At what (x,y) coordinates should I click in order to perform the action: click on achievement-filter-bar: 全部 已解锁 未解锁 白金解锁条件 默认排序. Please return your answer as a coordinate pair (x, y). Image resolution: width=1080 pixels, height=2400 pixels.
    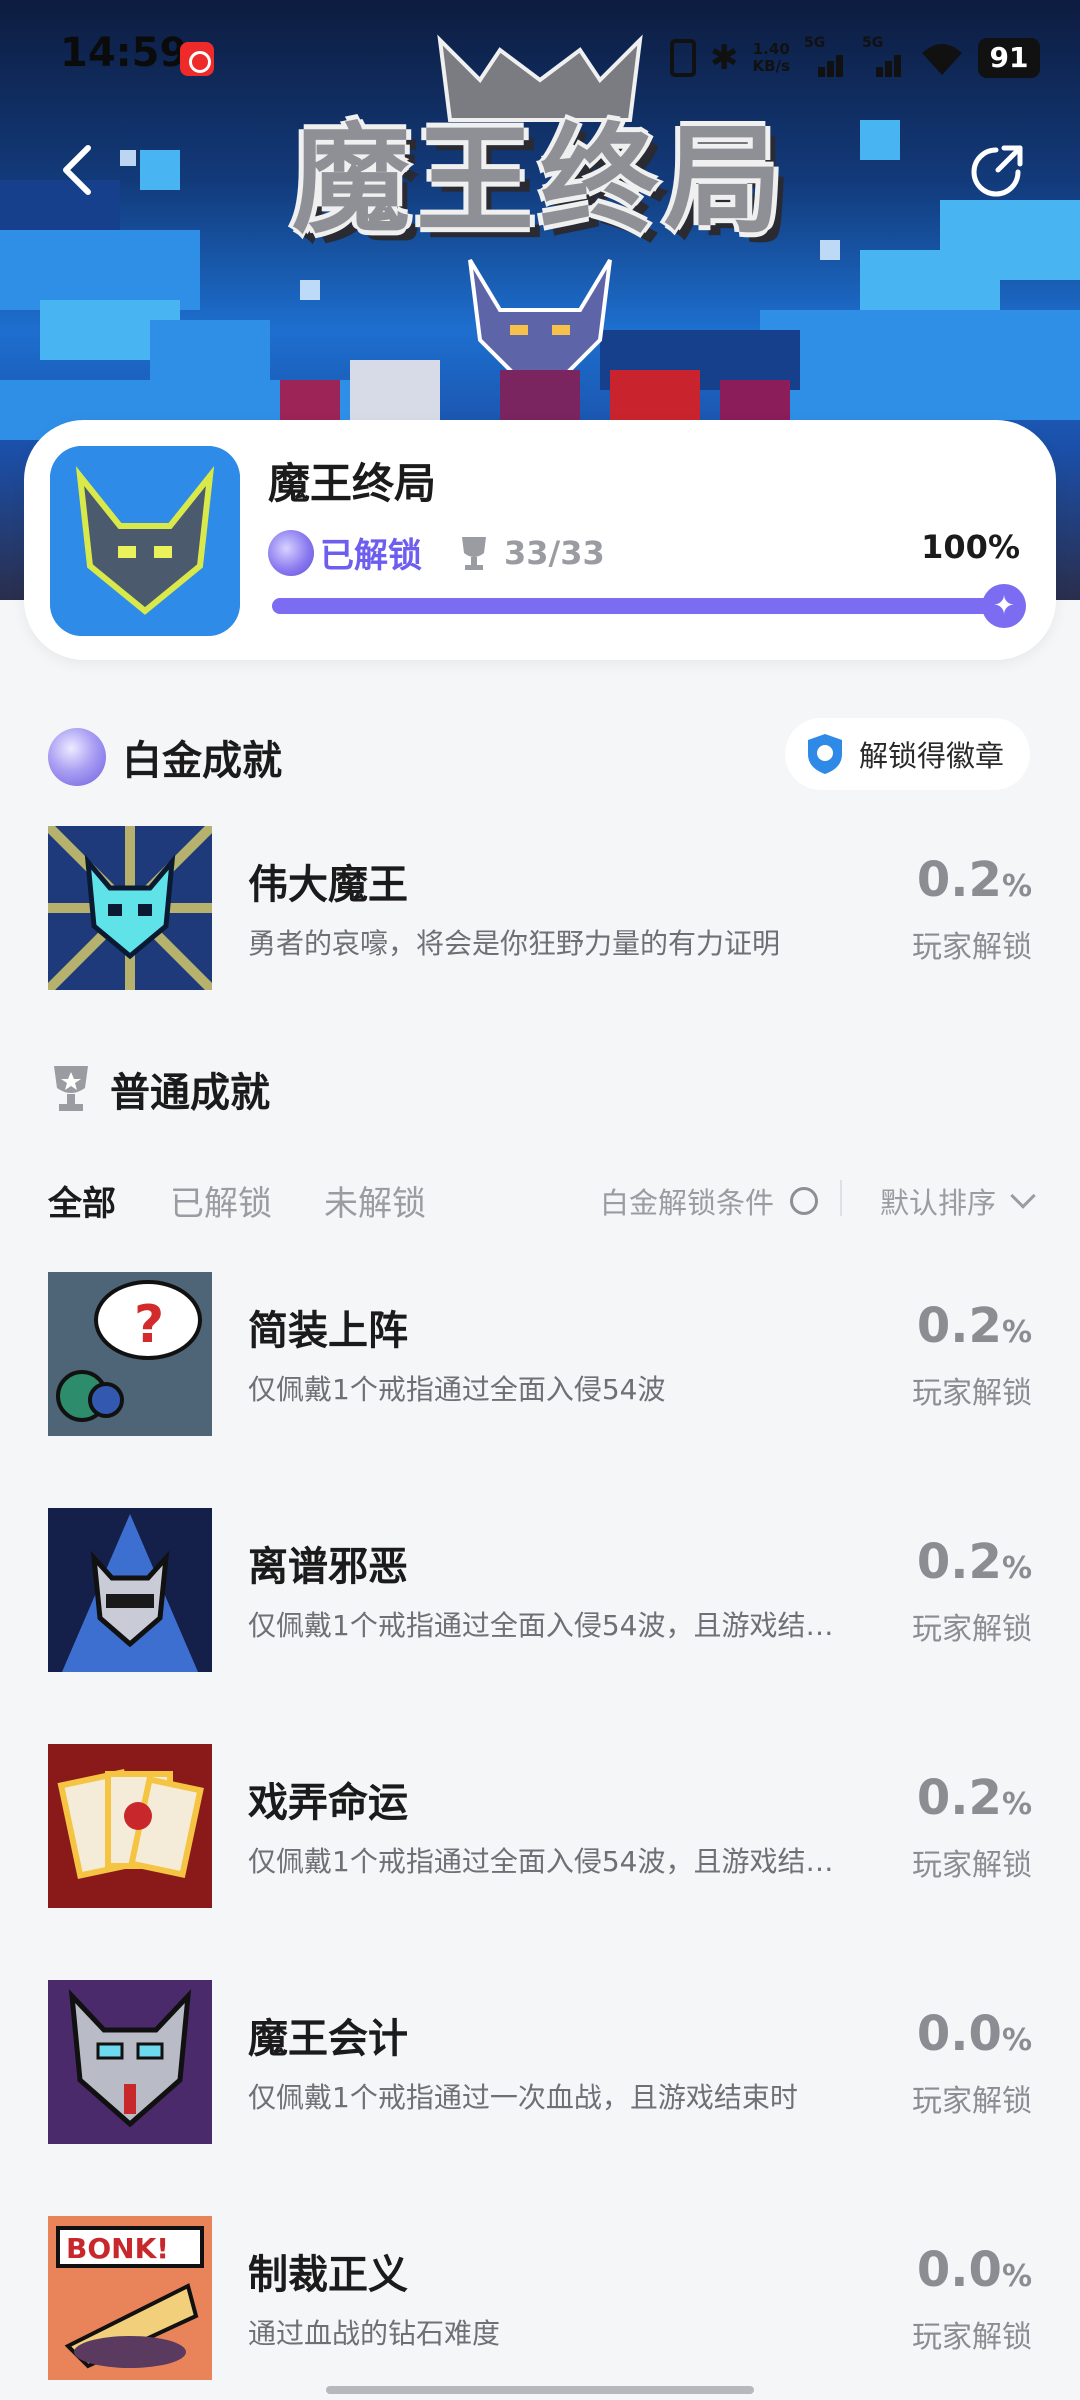
    Looking at the image, I should click on (542, 1200).